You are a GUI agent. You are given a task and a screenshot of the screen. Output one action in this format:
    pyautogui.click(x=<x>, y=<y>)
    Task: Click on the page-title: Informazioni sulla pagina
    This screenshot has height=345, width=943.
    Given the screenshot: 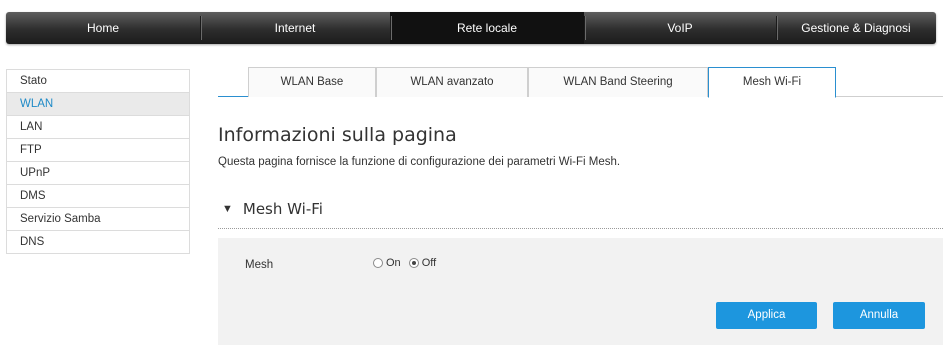 What is the action you would take?
    pyautogui.click(x=337, y=135)
    